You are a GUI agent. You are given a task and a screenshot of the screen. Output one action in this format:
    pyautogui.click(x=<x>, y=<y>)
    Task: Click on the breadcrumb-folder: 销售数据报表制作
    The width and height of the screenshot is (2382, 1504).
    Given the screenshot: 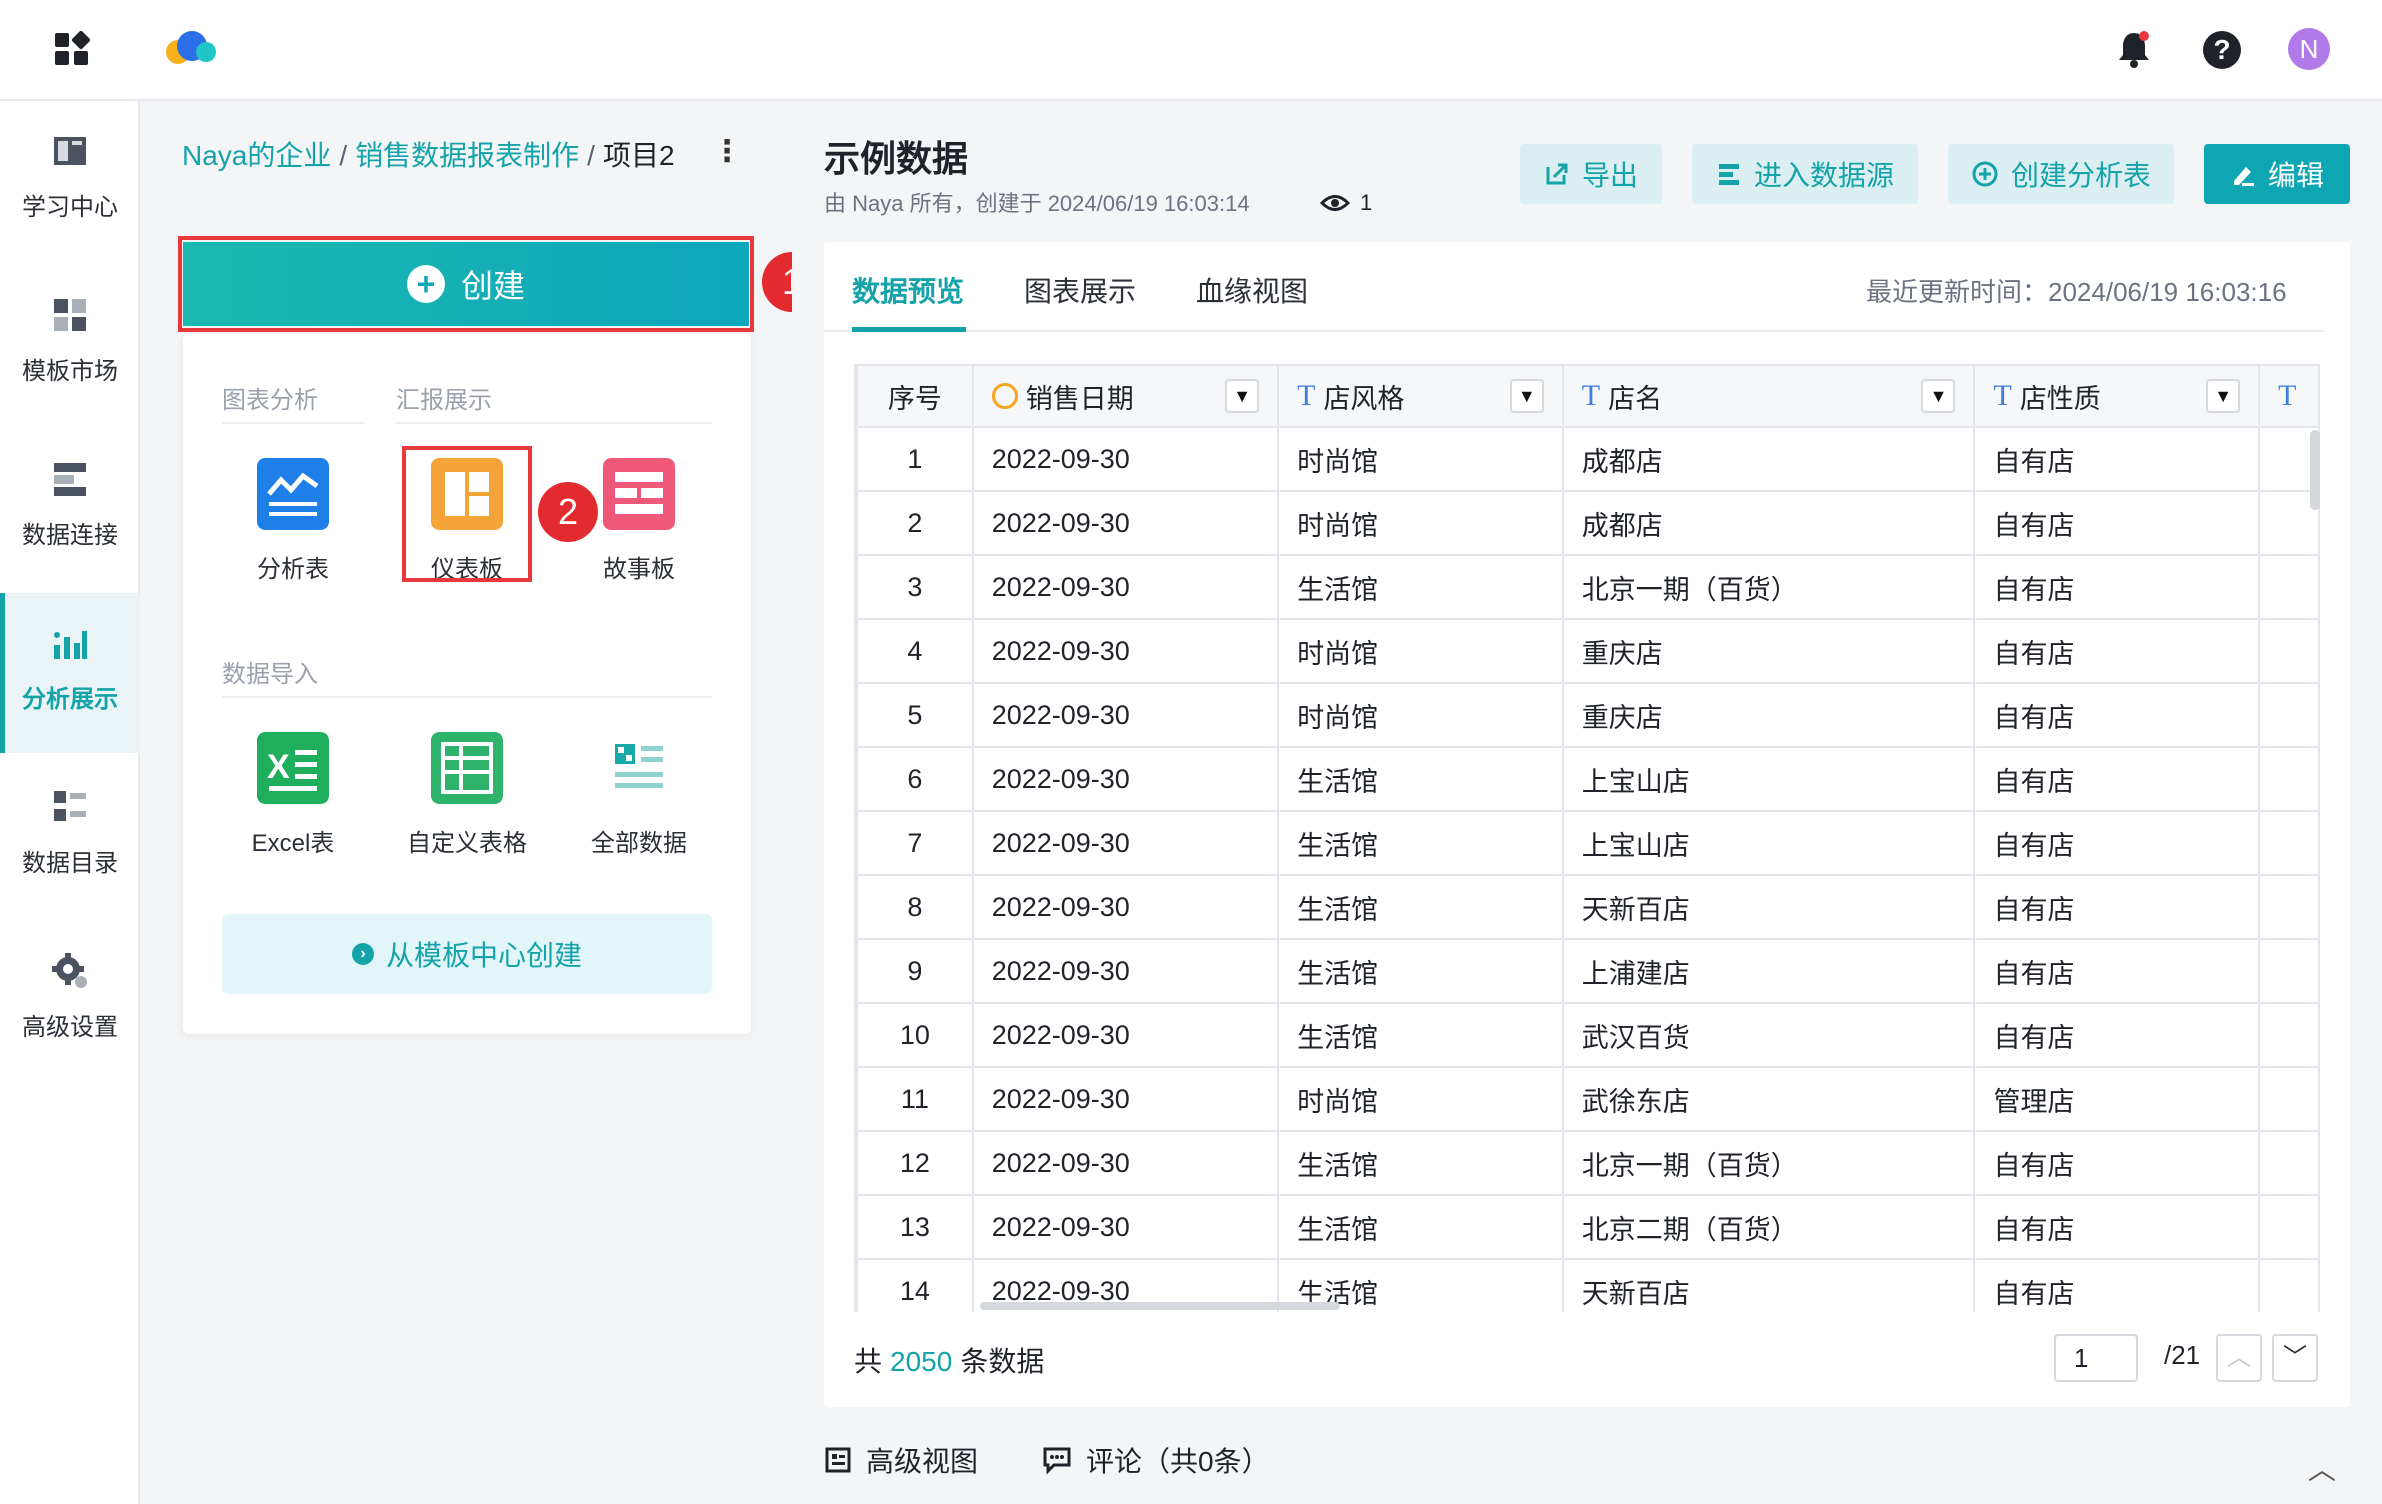 What is the action you would take?
    pyautogui.click(x=467, y=155)
    